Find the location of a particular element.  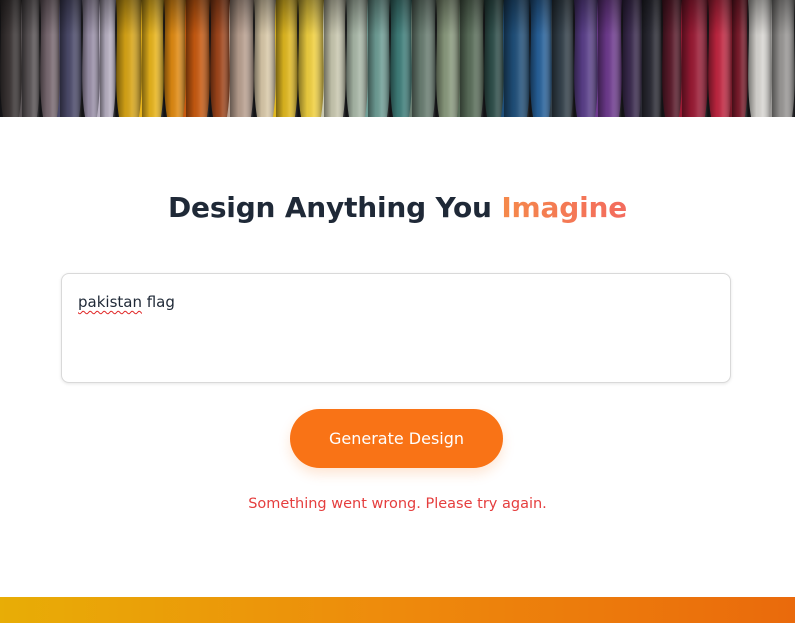

prompt-value: pakistan flag is located at coordinates (126, 302).